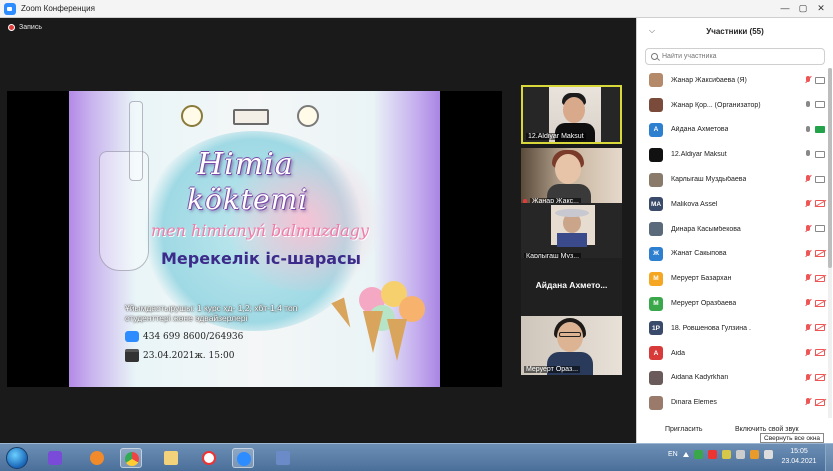  I want to click on maximize-button: ▢, so click(803, 8).